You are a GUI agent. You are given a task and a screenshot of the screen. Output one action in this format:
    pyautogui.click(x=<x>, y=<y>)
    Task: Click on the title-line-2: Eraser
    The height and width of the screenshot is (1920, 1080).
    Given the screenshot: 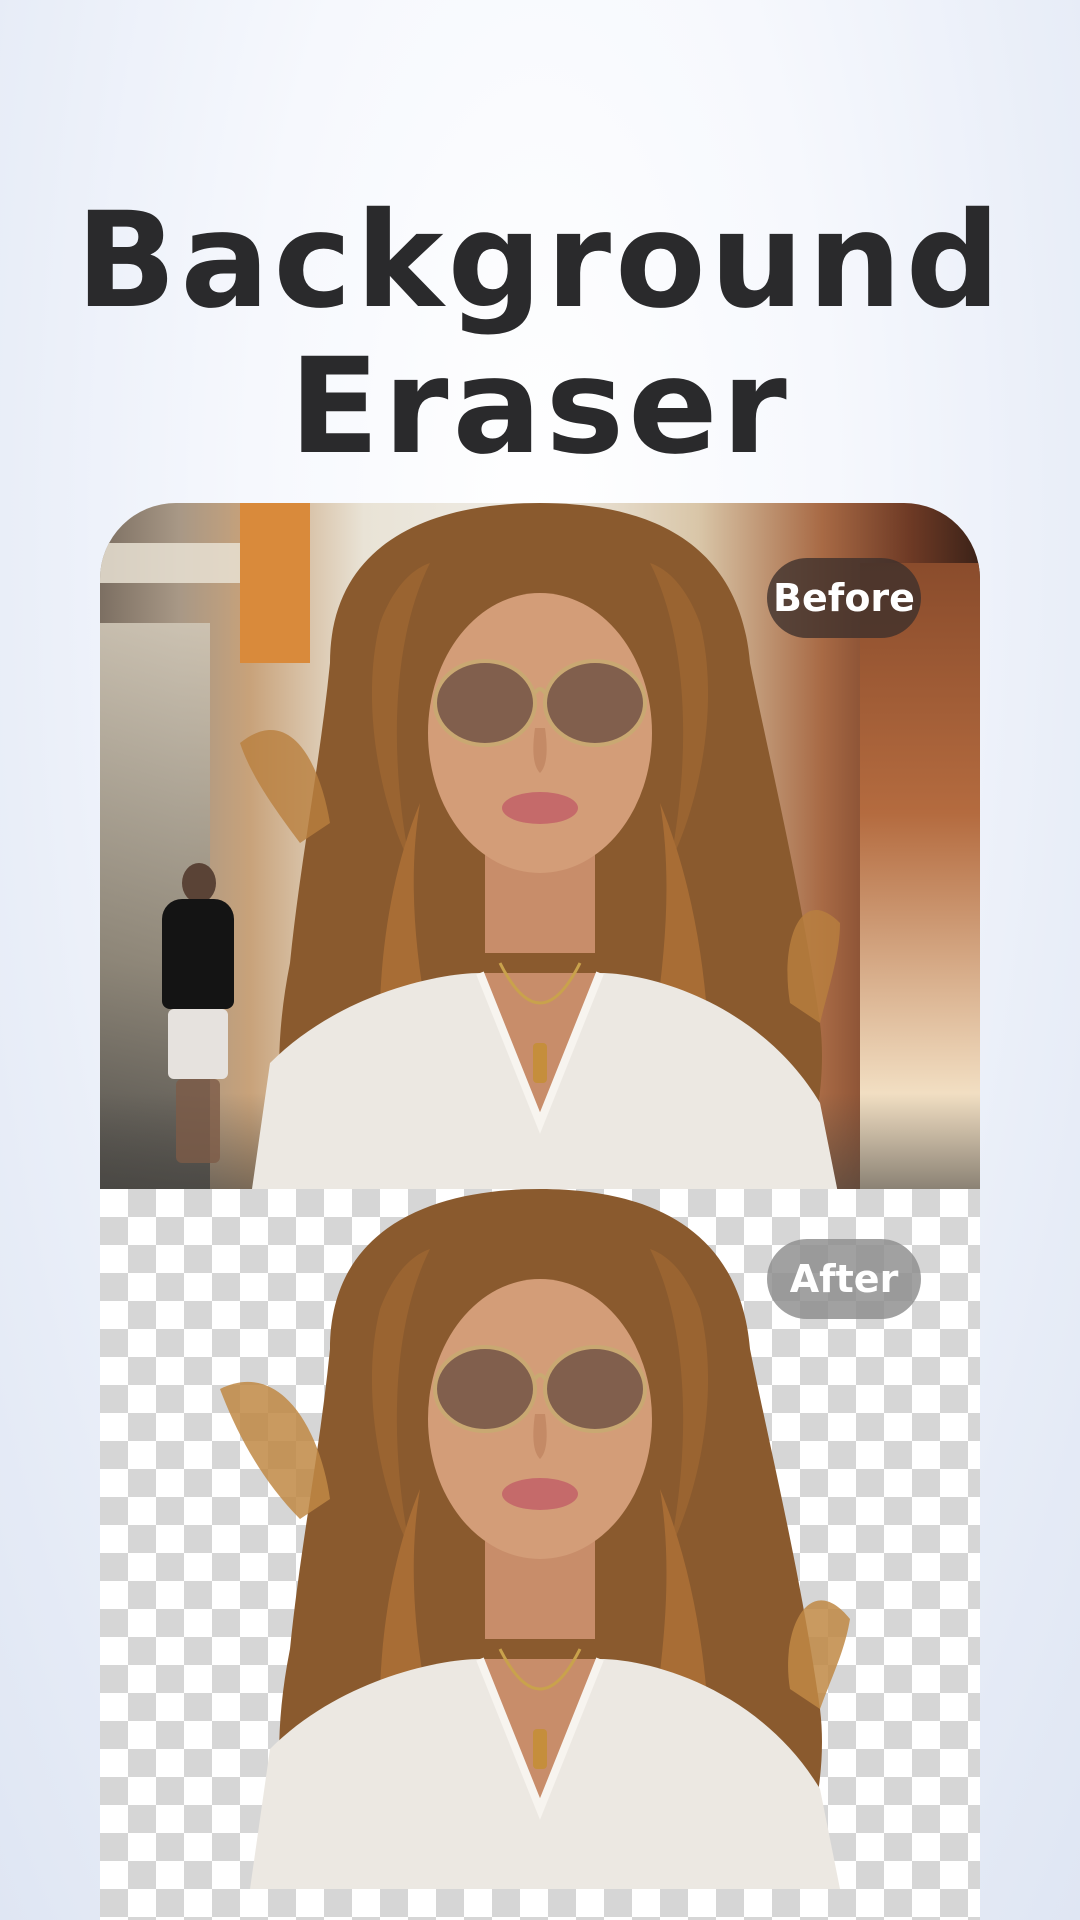 What is the action you would take?
    pyautogui.click(x=540, y=407)
    